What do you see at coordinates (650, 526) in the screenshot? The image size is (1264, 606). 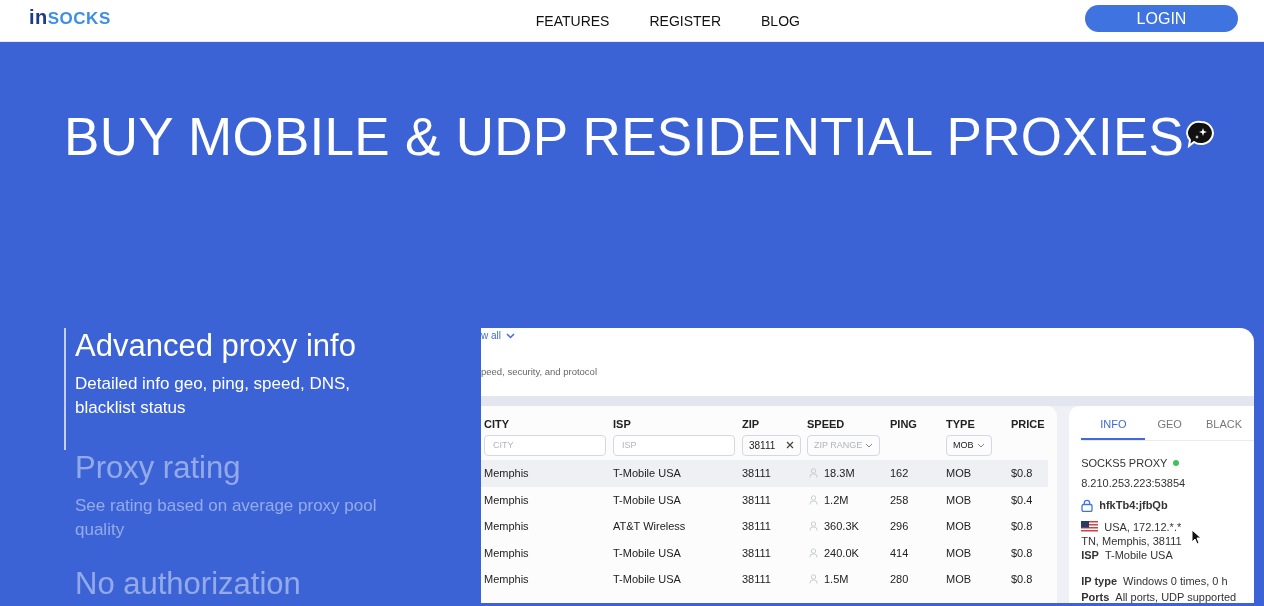 I see `table-cell-text: AT&T Wireless` at bounding box center [650, 526].